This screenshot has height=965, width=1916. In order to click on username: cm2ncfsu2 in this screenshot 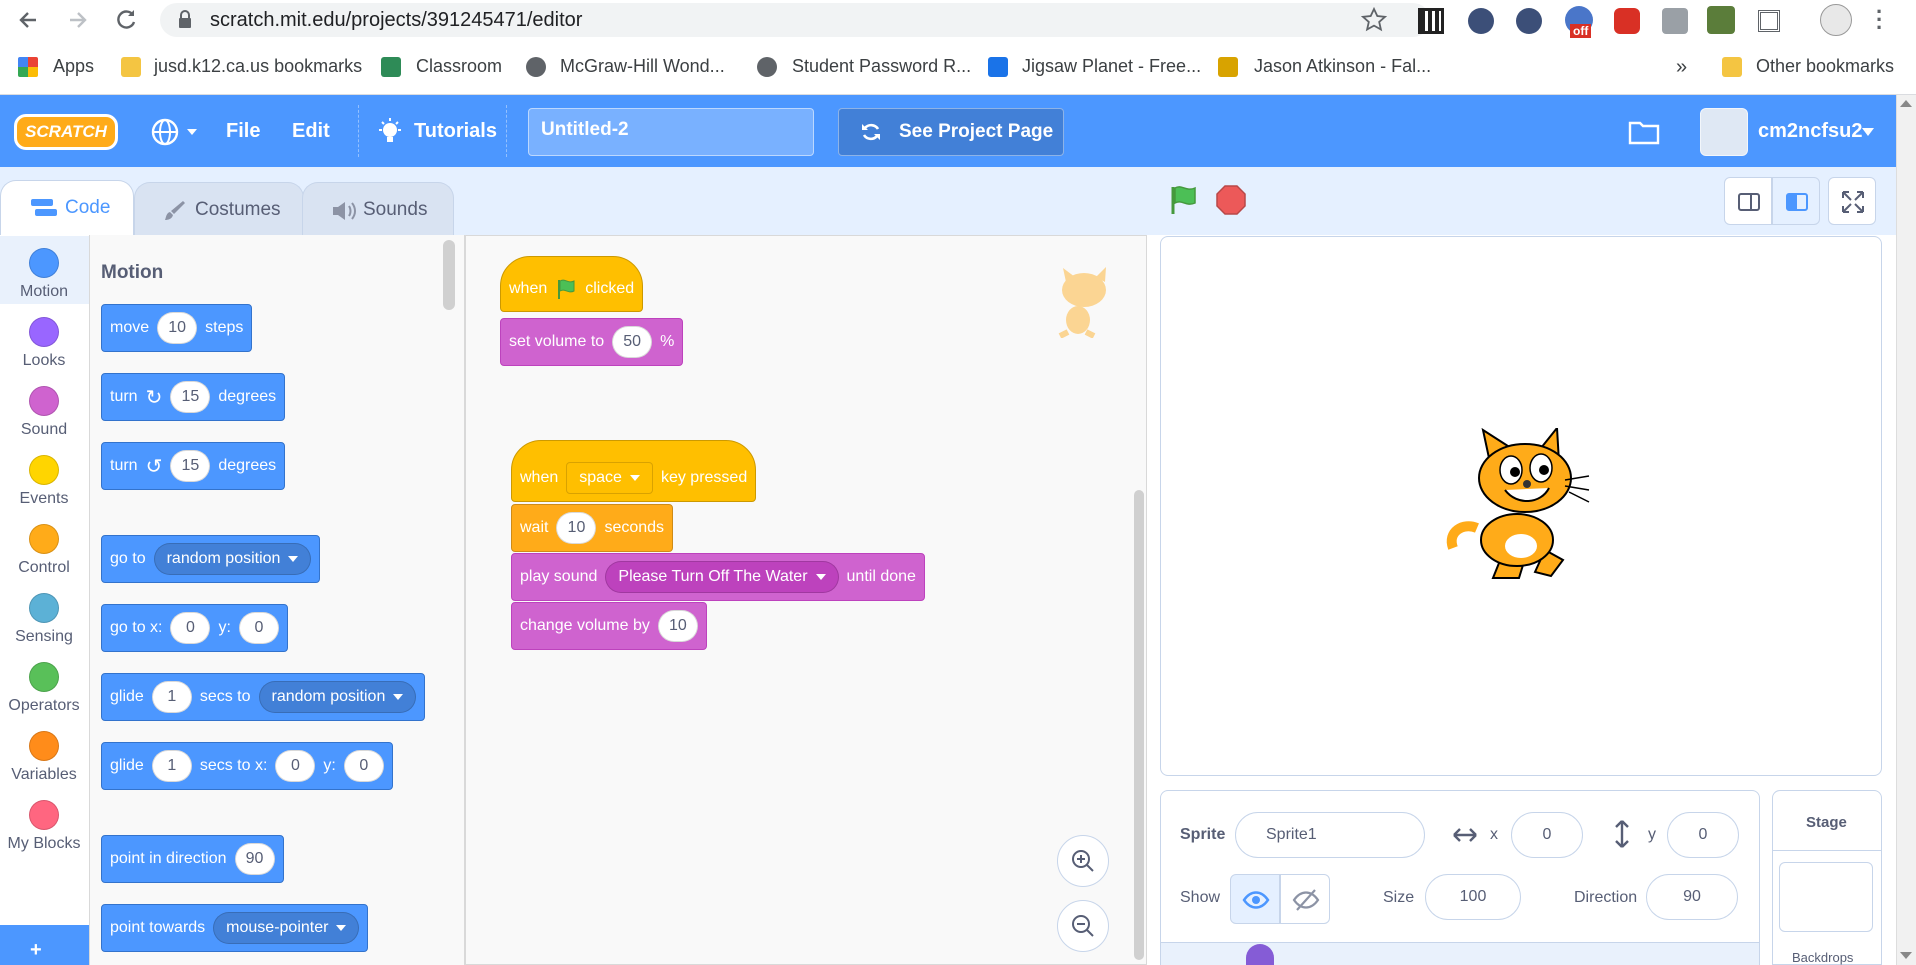, I will do `click(1810, 131)`.